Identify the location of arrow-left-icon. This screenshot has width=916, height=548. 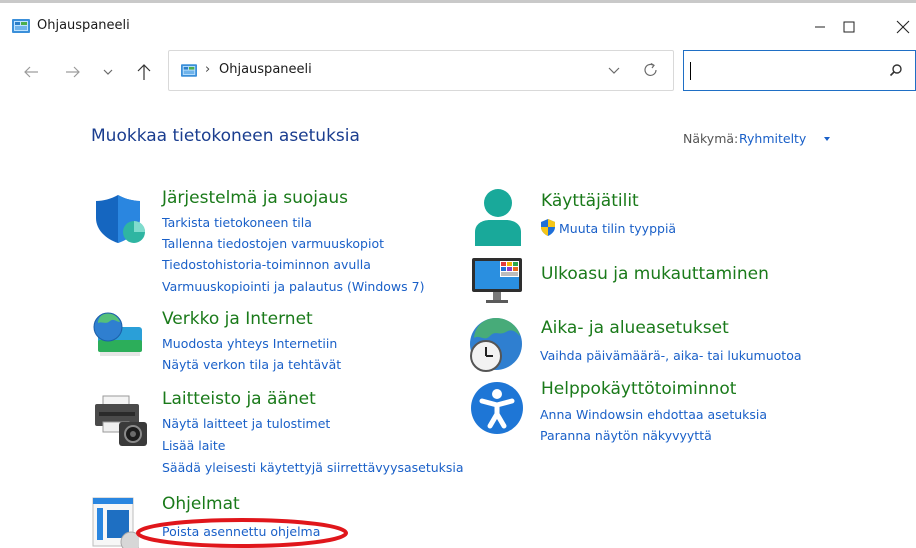
(31, 72).